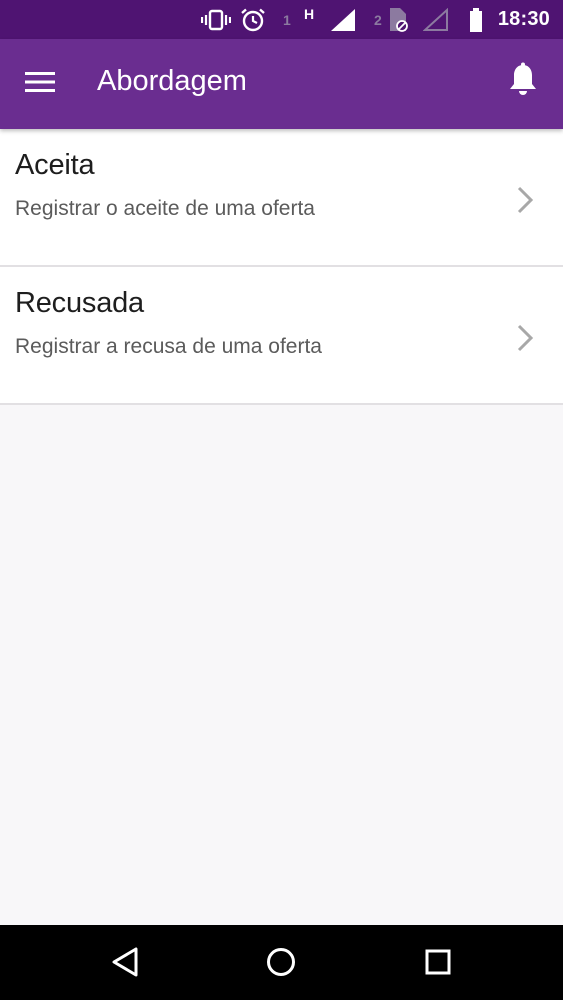  What do you see at coordinates (216, 19) in the screenshot?
I see `vibrate-icon` at bounding box center [216, 19].